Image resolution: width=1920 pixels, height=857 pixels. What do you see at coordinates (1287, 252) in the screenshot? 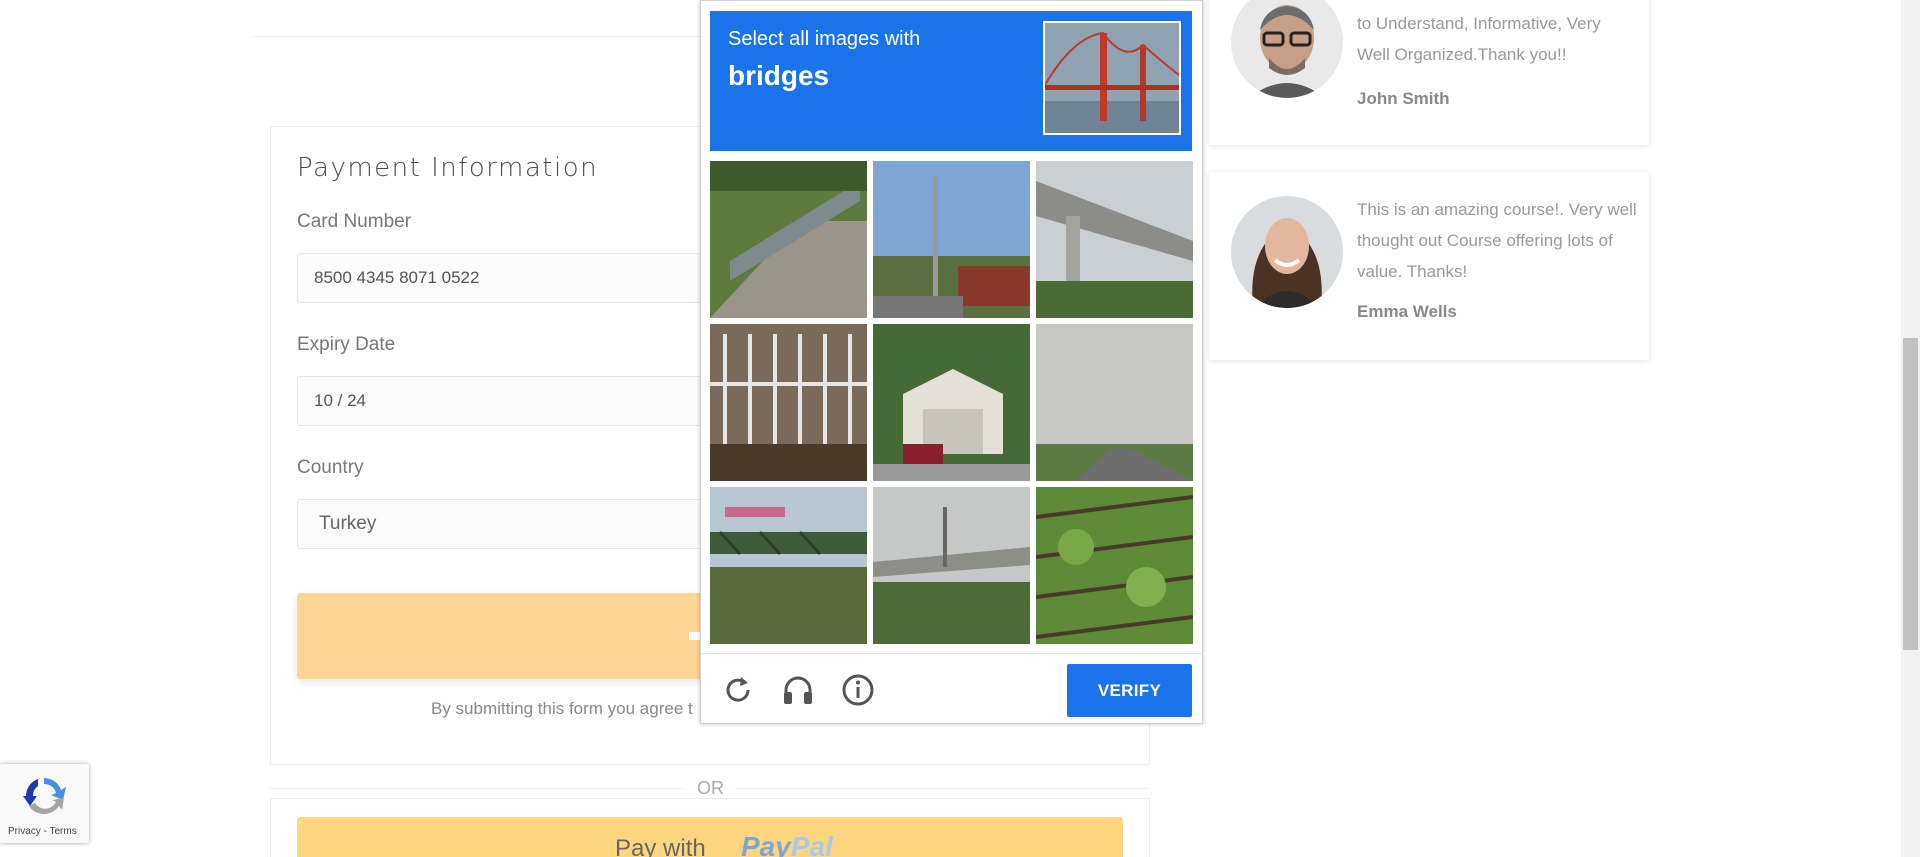
I see `woman-avatar-icon` at bounding box center [1287, 252].